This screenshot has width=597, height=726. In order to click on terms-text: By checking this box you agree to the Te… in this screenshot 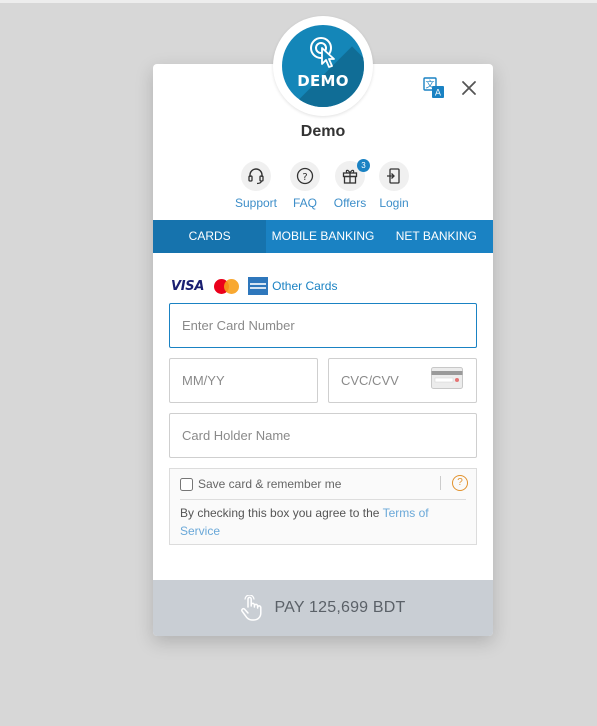, I will do `click(314, 522)`.